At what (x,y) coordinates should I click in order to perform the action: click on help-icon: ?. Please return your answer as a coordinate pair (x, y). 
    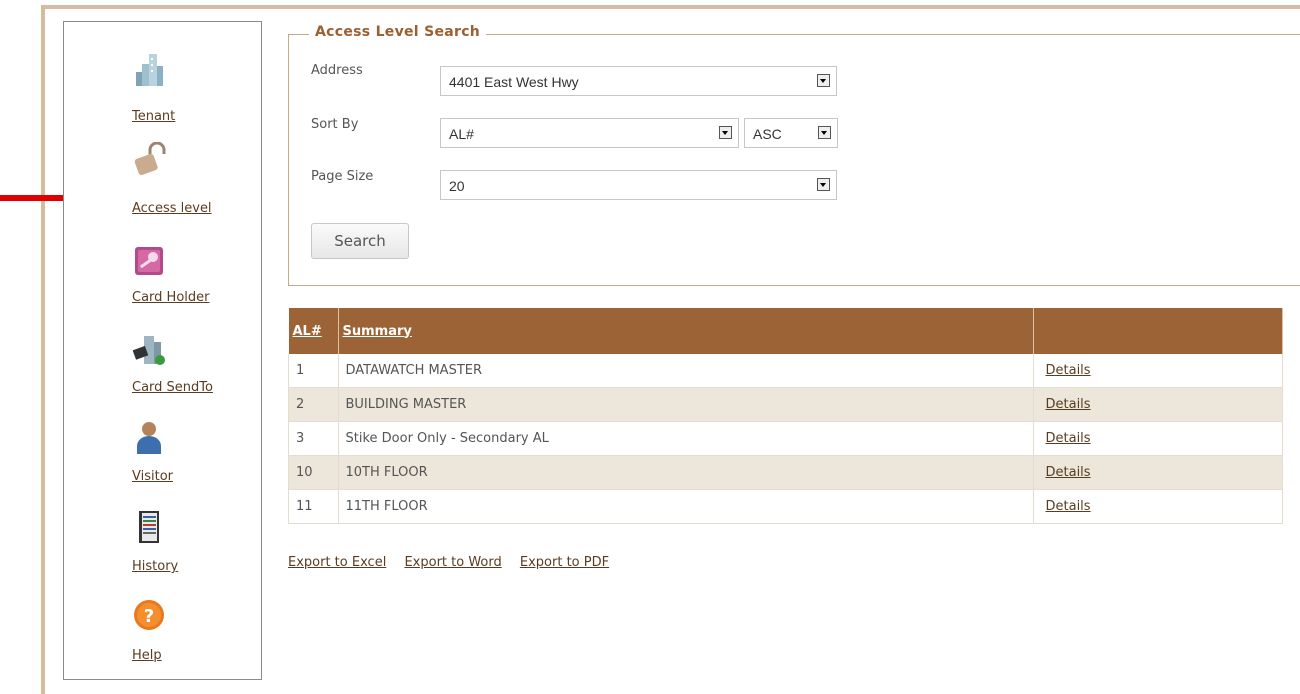
    Looking at the image, I should click on (149, 615).